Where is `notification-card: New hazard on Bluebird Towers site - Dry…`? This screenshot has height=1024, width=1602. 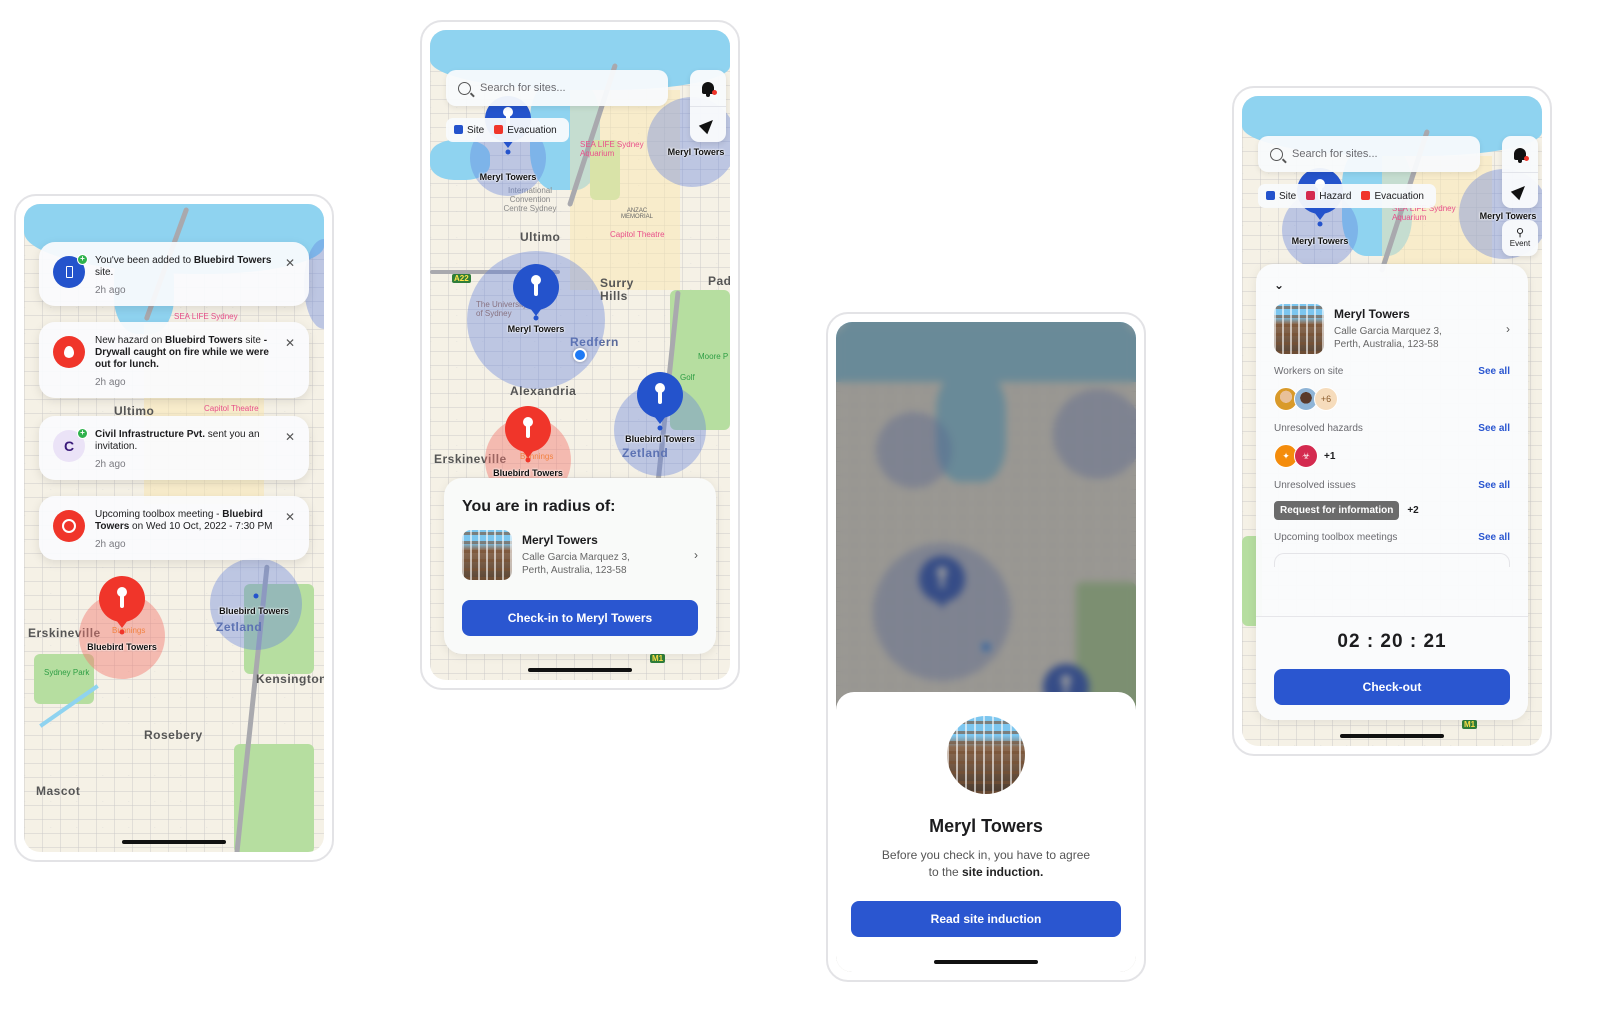
notification-card: New hazard on Bluebird Towers site - Dry… is located at coordinates (174, 360).